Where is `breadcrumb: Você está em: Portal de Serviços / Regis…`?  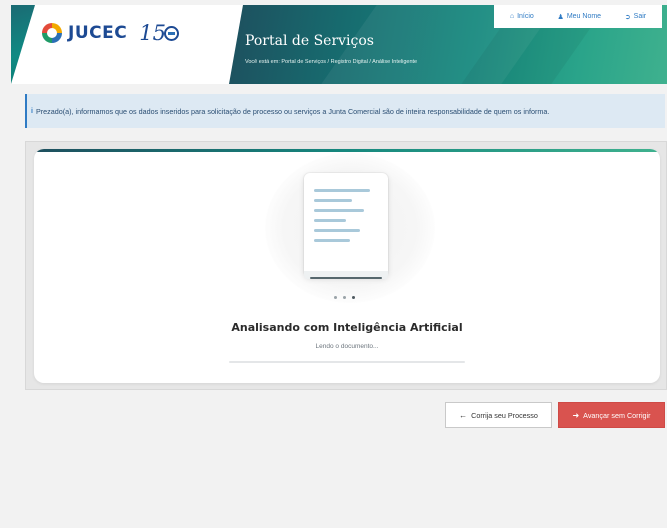 breadcrumb: Você está em: Portal de Serviços / Regis… is located at coordinates (331, 62).